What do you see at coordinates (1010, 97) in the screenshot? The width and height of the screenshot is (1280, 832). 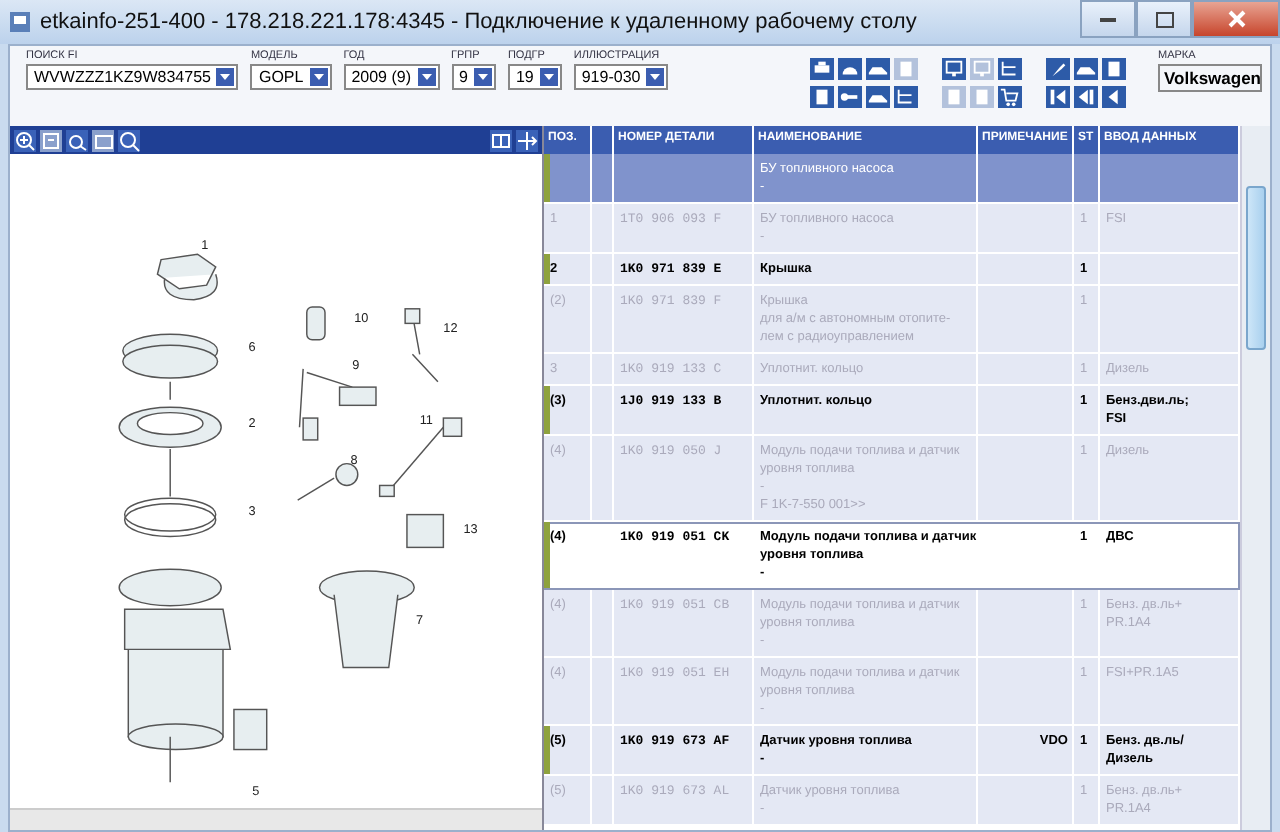 I see `cart-icon` at bounding box center [1010, 97].